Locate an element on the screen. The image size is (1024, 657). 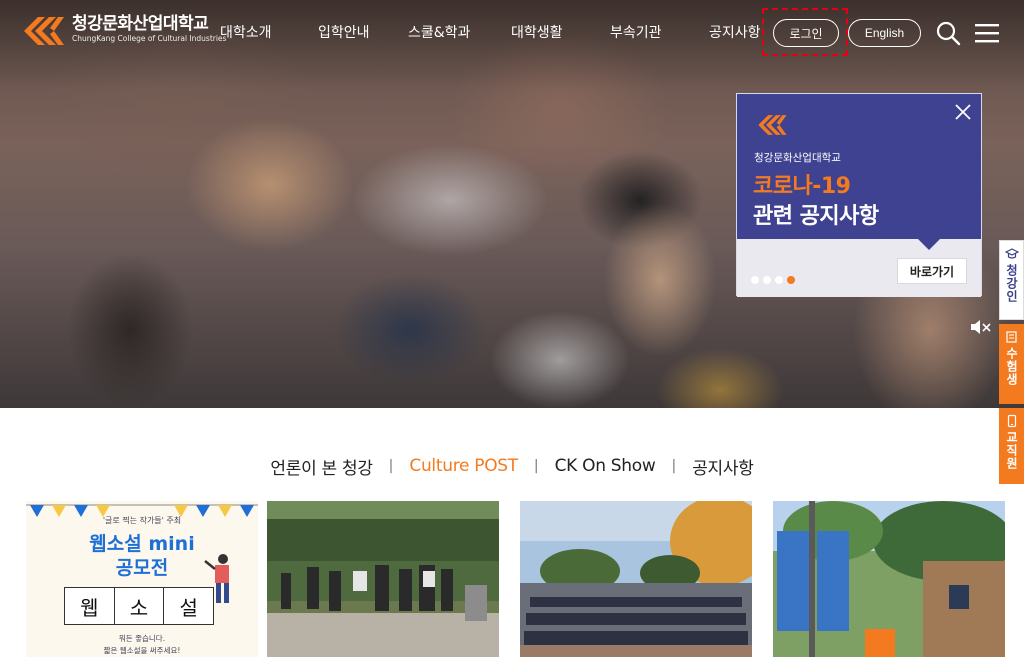
nav-admission: 입학안내 is located at coordinates (344, 32).